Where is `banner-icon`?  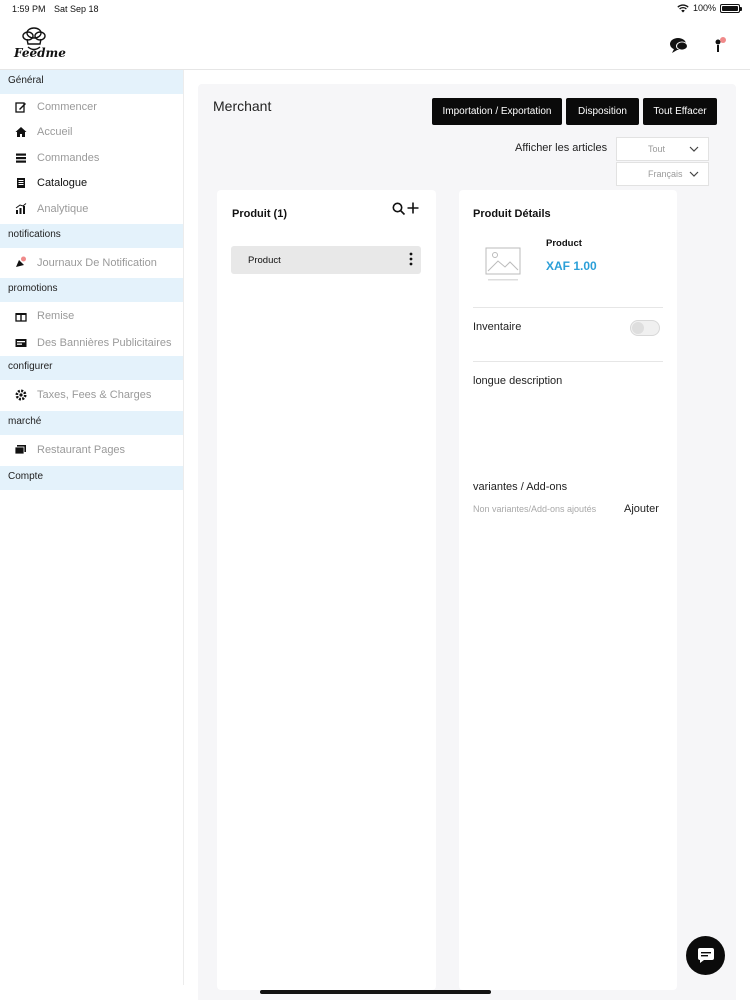
banner-icon is located at coordinates (20, 342).